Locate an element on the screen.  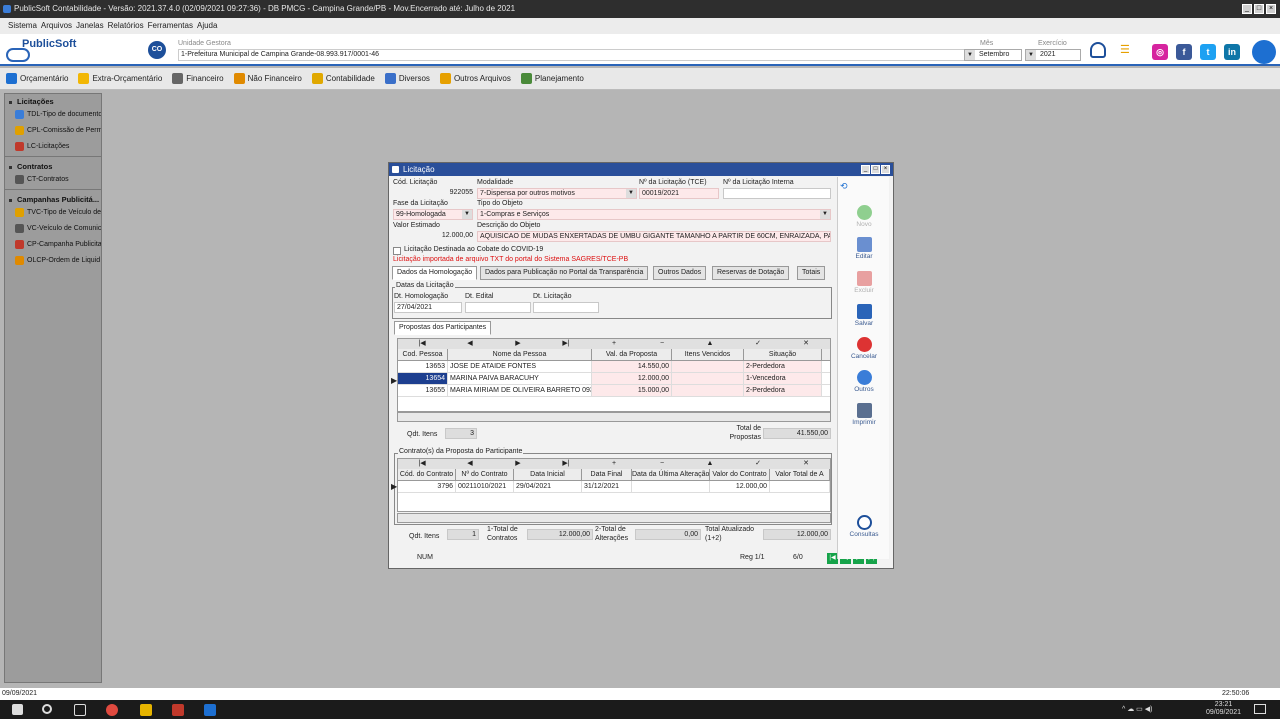
tab-totais: Totais is located at coordinates (811, 273).